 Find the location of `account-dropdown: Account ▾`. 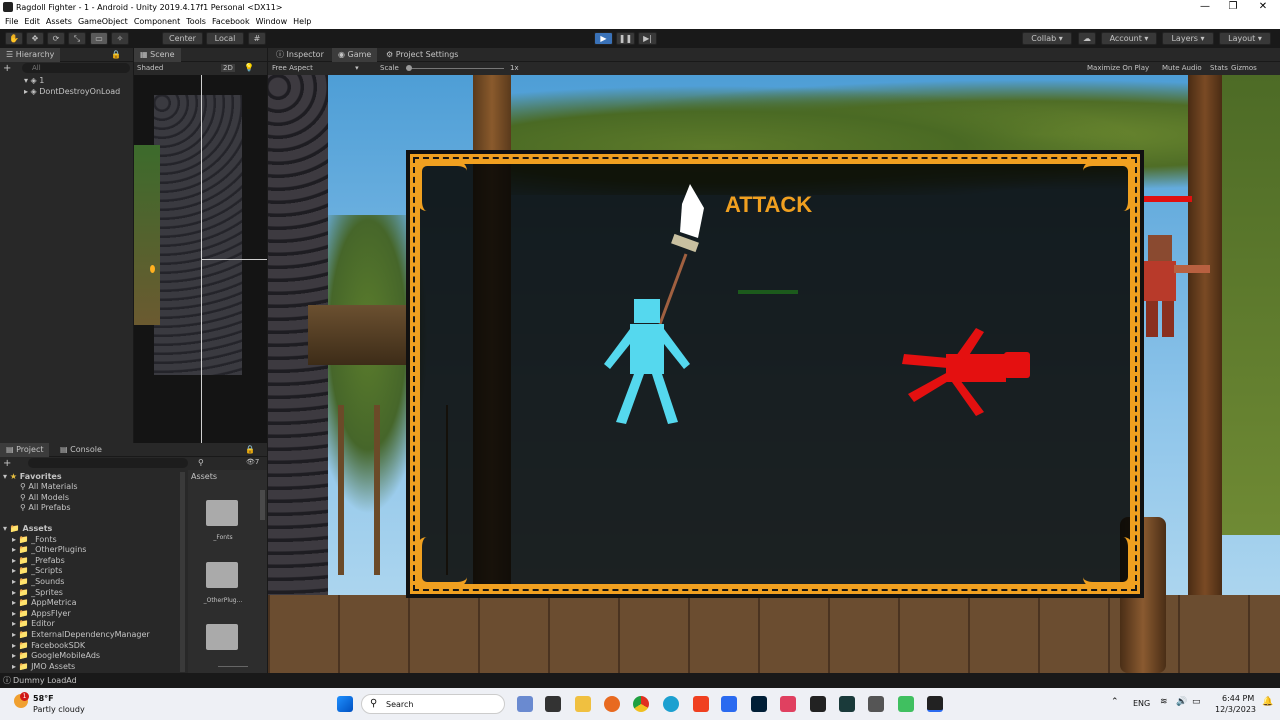

account-dropdown: Account ▾ is located at coordinates (1129, 38).